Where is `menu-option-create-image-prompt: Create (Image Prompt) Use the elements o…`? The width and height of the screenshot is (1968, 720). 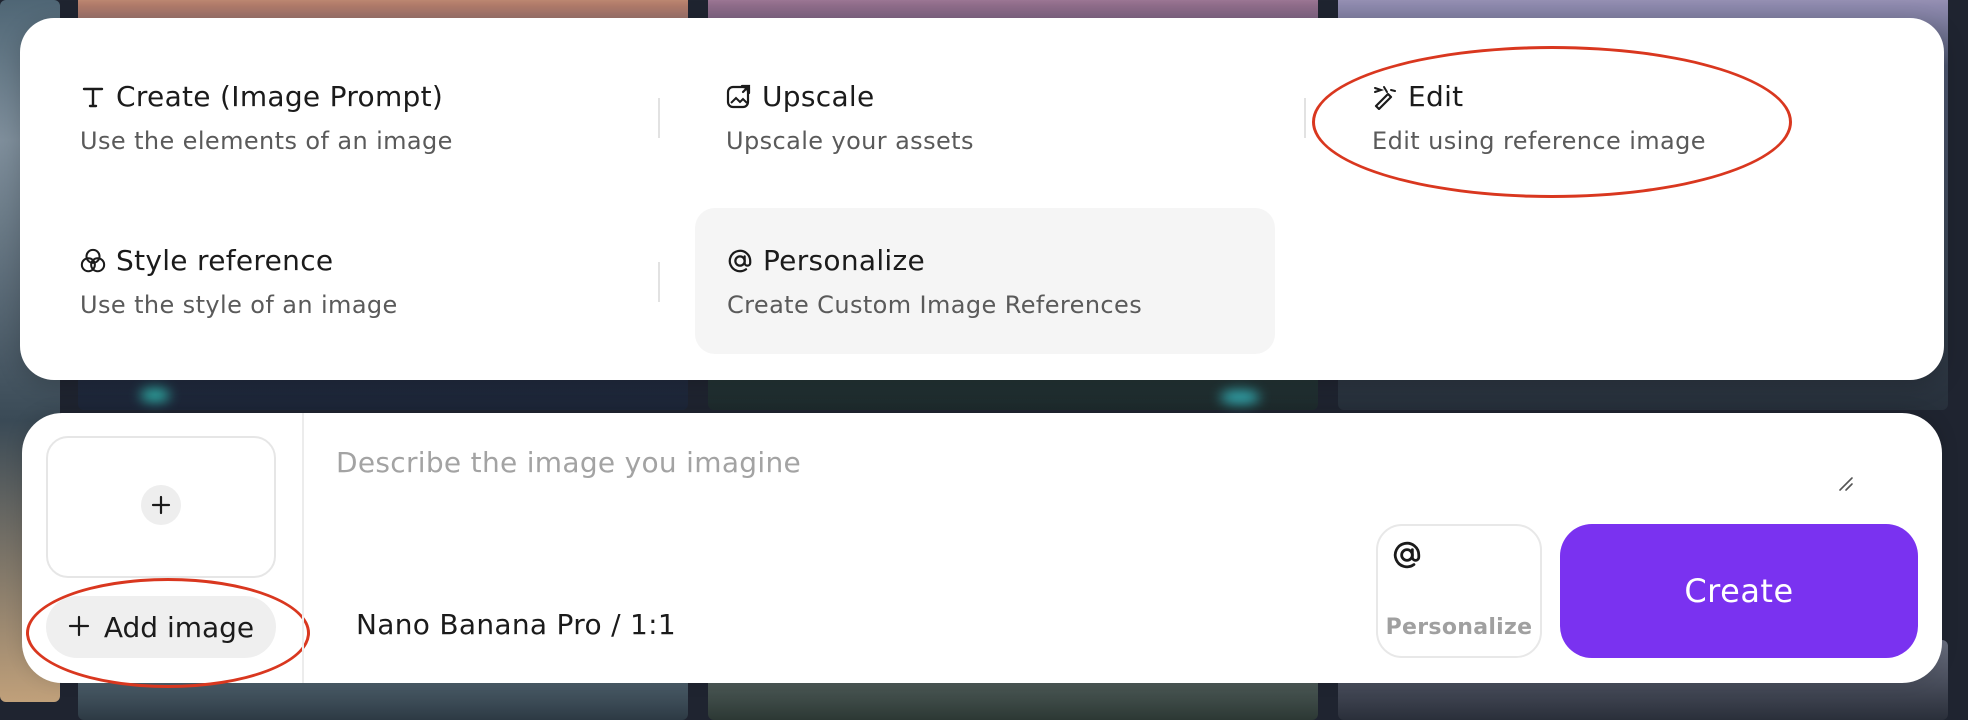
menu-option-create-image-prompt: Create (Image Prompt) Use the elements o… is located at coordinates (266, 117).